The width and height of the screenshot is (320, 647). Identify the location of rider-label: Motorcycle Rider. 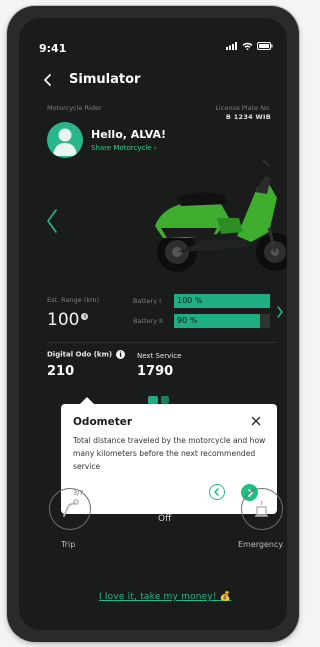
(74, 108).